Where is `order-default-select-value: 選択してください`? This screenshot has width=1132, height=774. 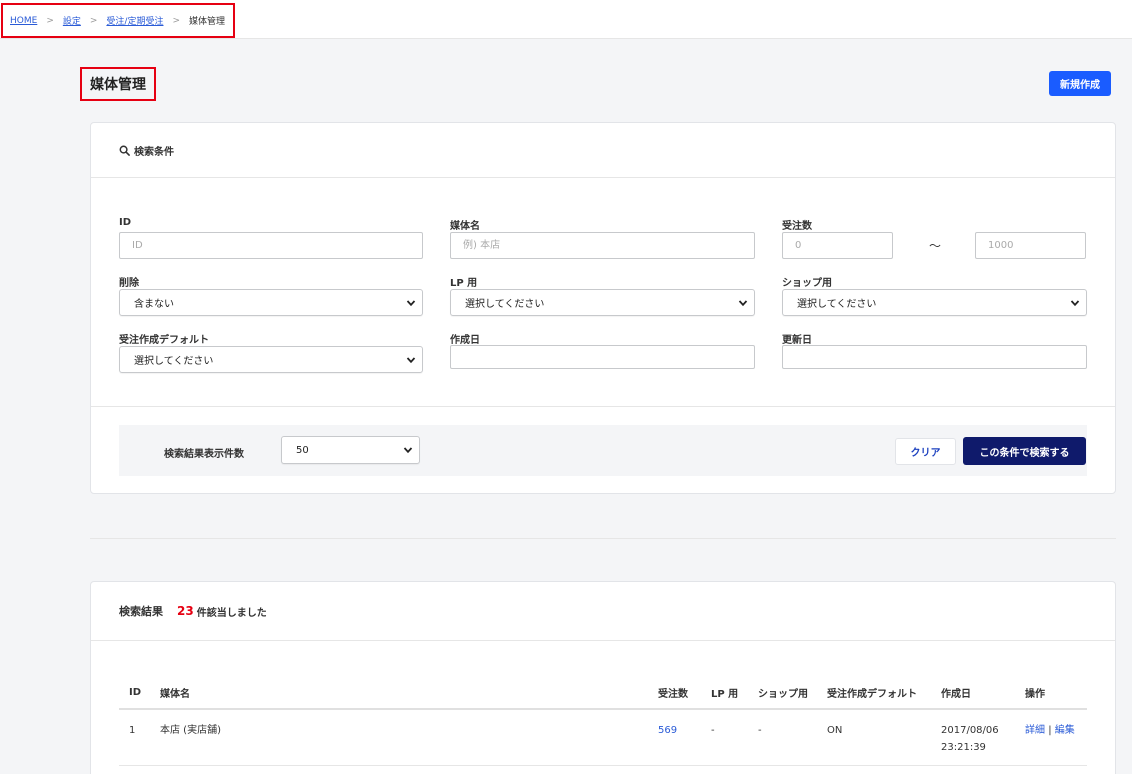
order-default-select-value: 選択してください is located at coordinates (174, 361).